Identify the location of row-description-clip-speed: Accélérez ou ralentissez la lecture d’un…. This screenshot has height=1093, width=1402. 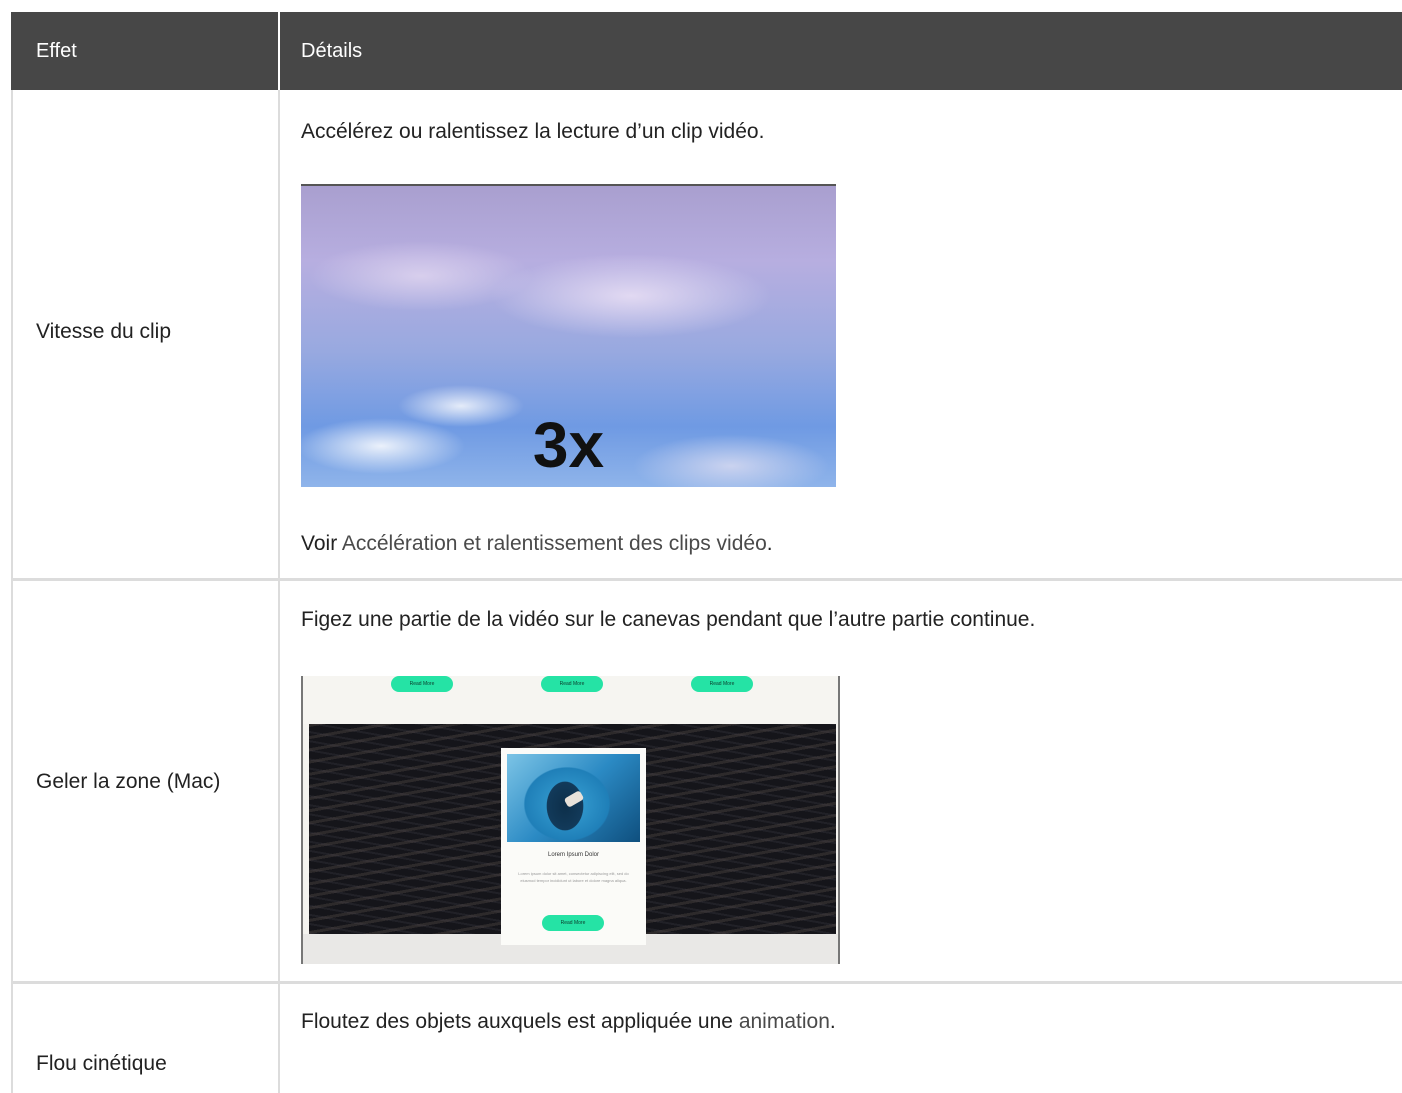
(533, 131).